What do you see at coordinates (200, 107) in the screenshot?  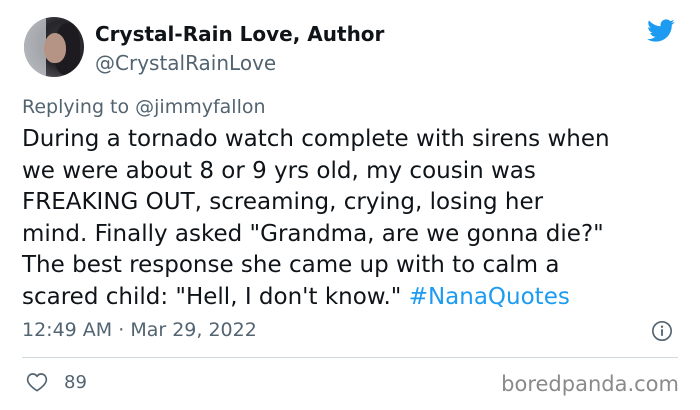 I see `reply-to-handle: @jimmyfallon` at bounding box center [200, 107].